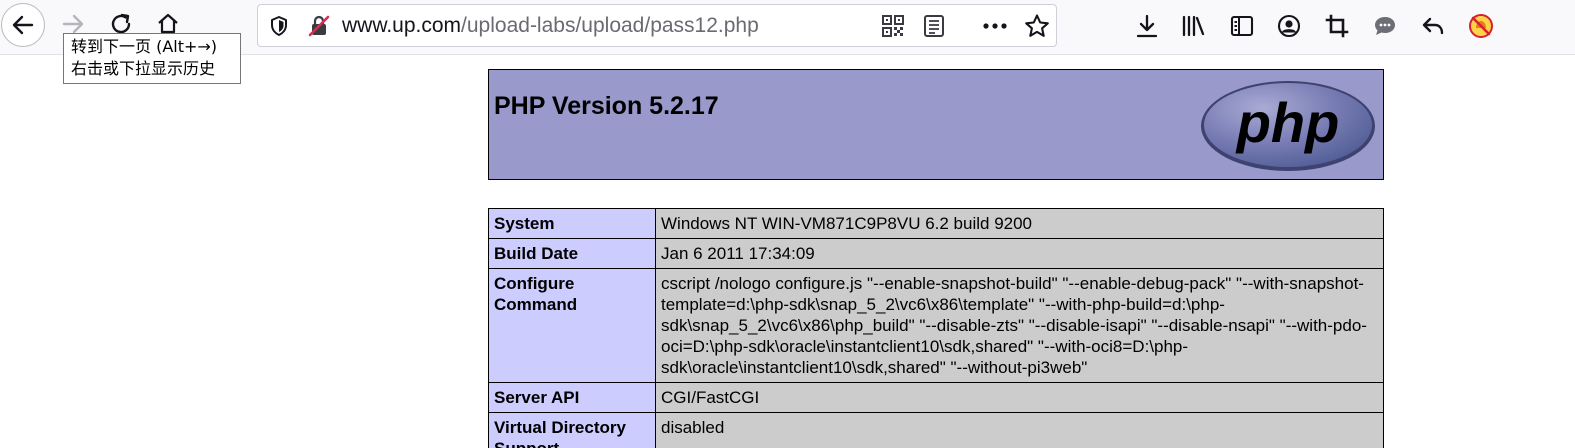 This screenshot has width=1575, height=448. I want to click on row-label: Configure Command, so click(572, 325).